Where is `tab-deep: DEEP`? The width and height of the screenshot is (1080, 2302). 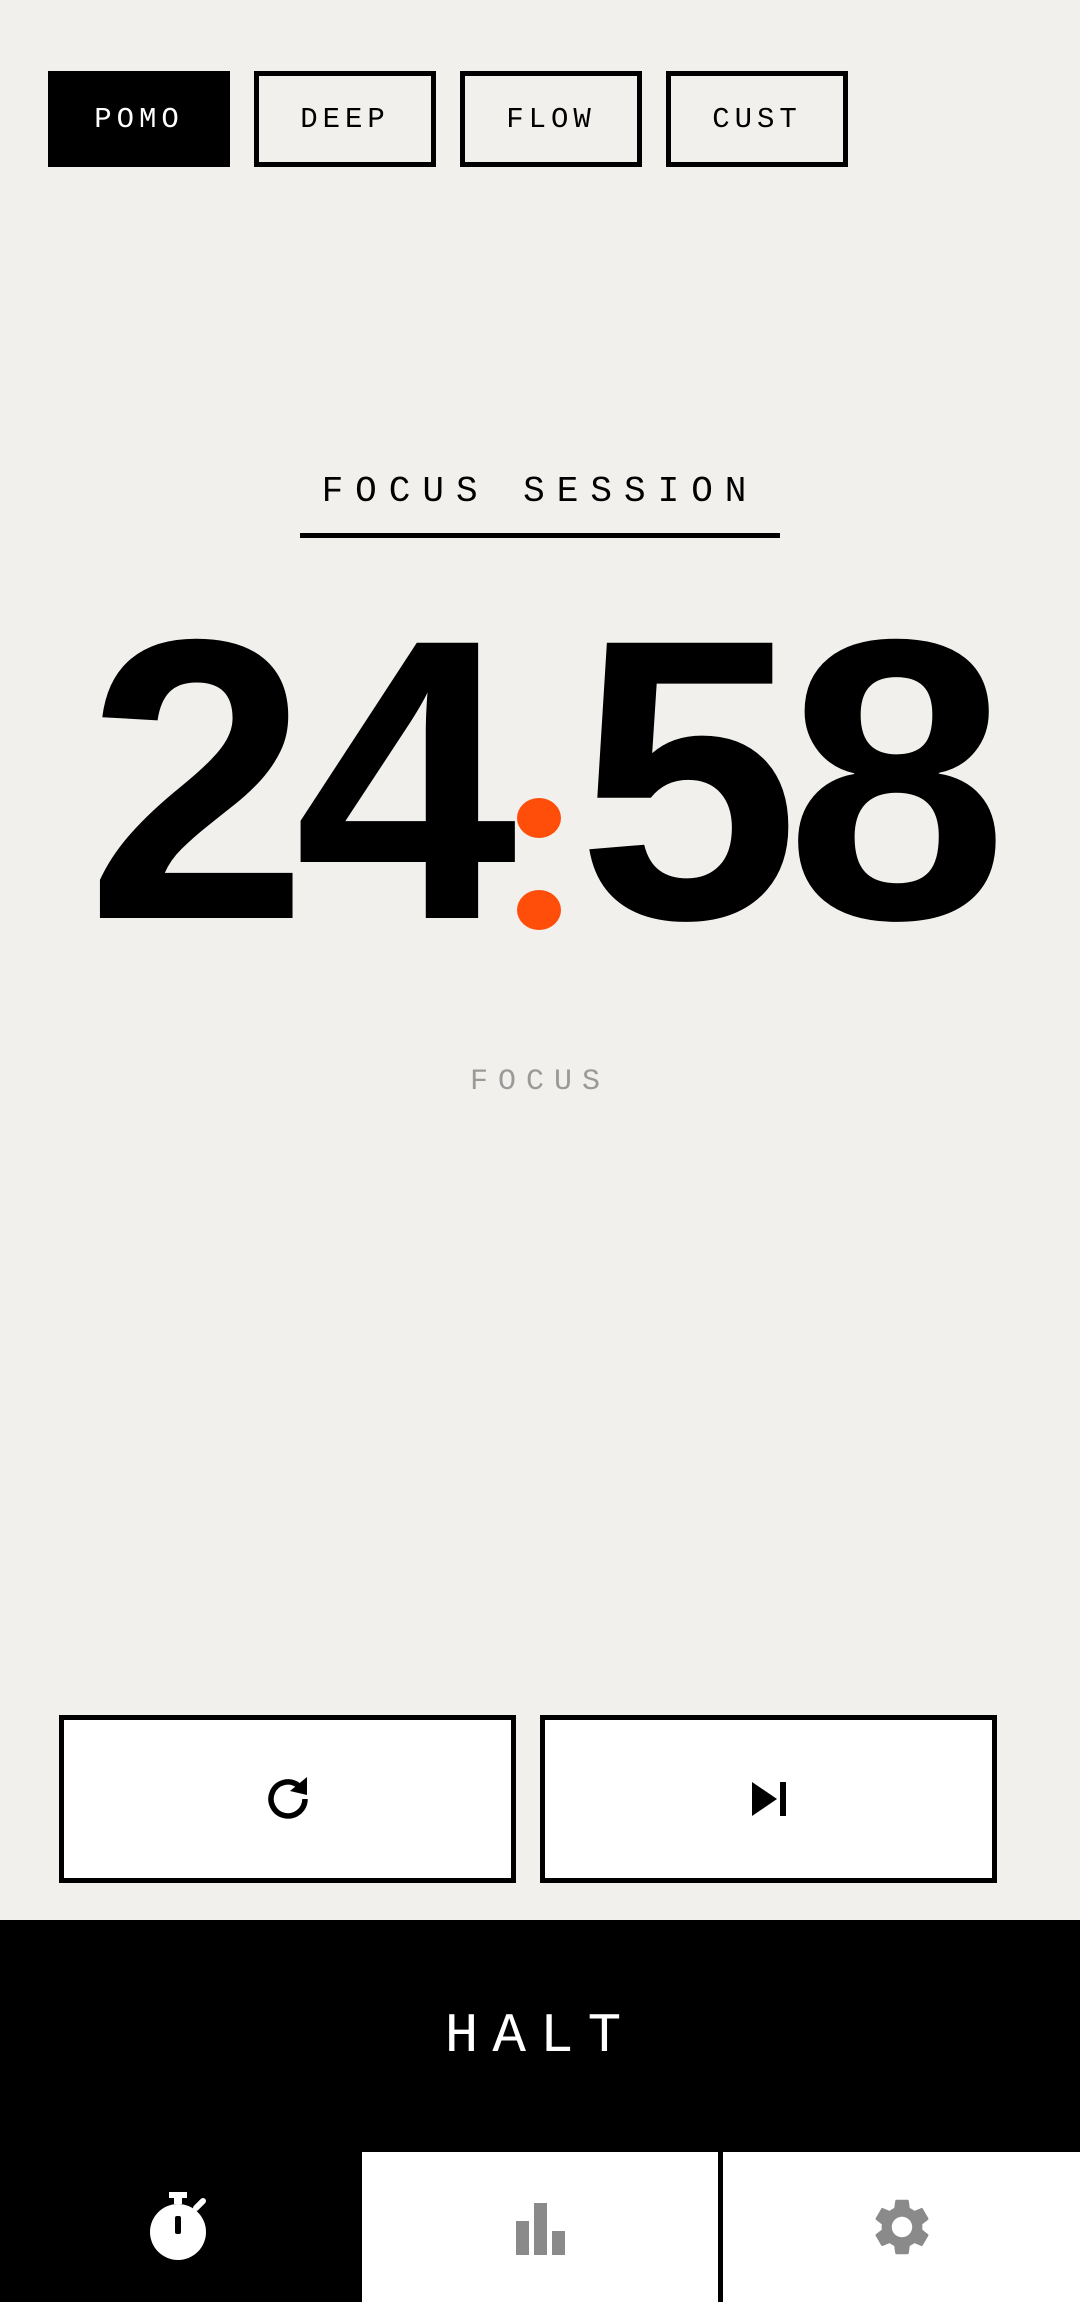
tab-deep: DEEP is located at coordinates (345, 119).